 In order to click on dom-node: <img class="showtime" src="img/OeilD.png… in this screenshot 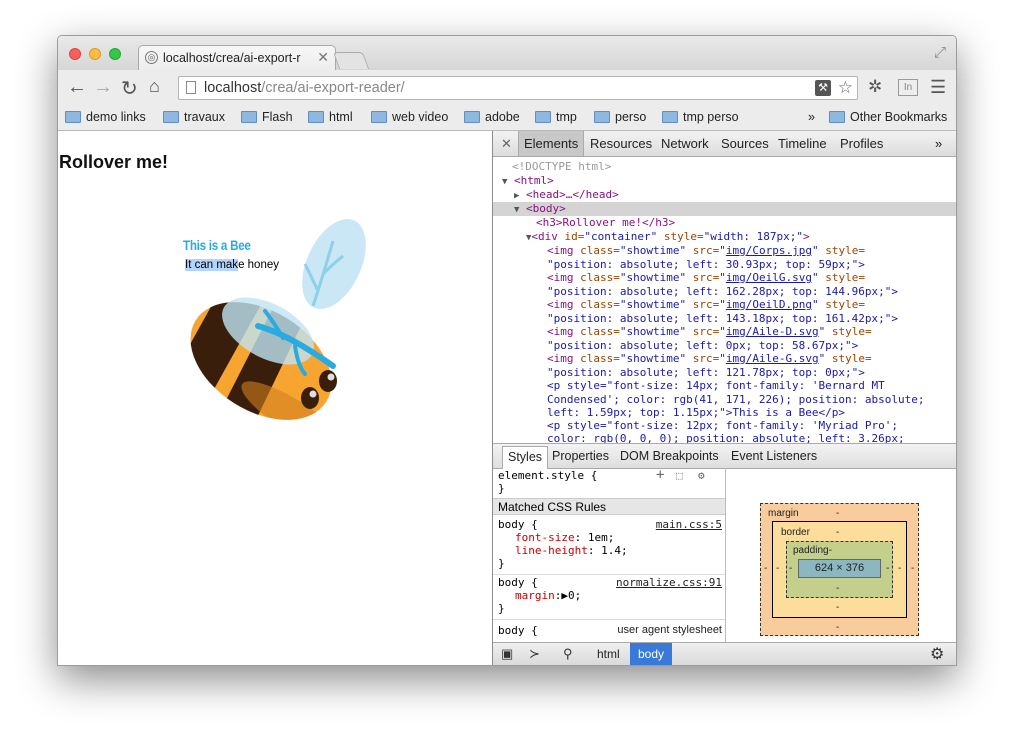, I will do `click(724, 305)`.